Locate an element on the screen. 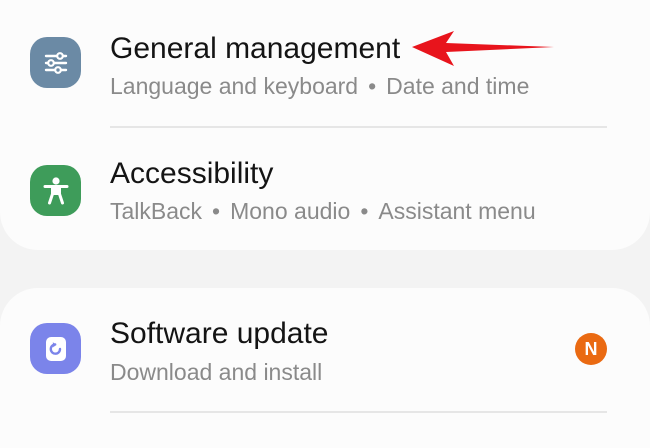  software-update-icon is located at coordinates (55, 348).